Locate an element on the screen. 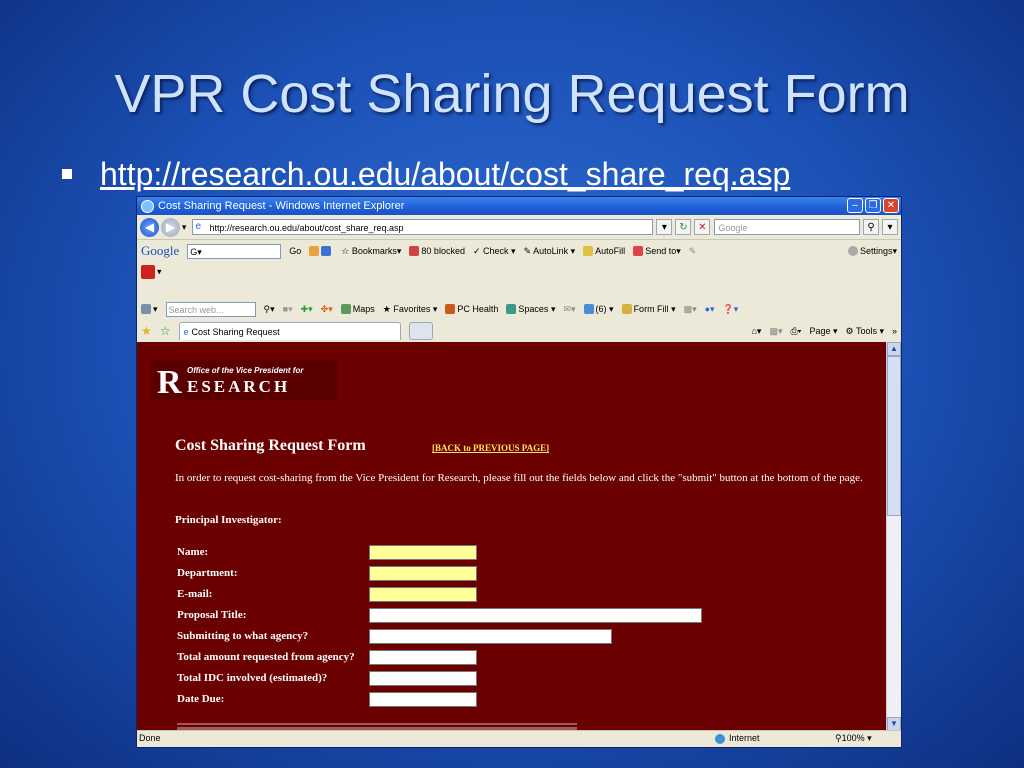  google-logo: Google is located at coordinates (160, 250).